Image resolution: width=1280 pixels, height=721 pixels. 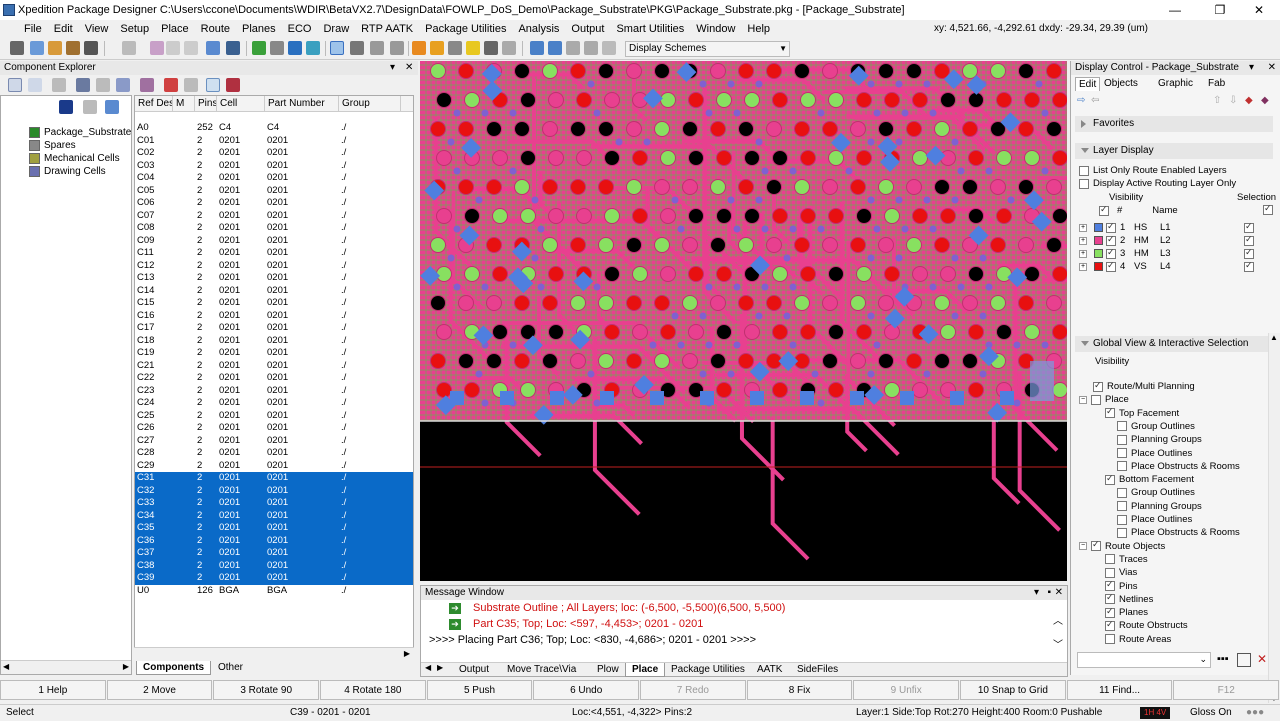 What do you see at coordinates (66, 107) in the screenshot?
I see `net-icon` at bounding box center [66, 107].